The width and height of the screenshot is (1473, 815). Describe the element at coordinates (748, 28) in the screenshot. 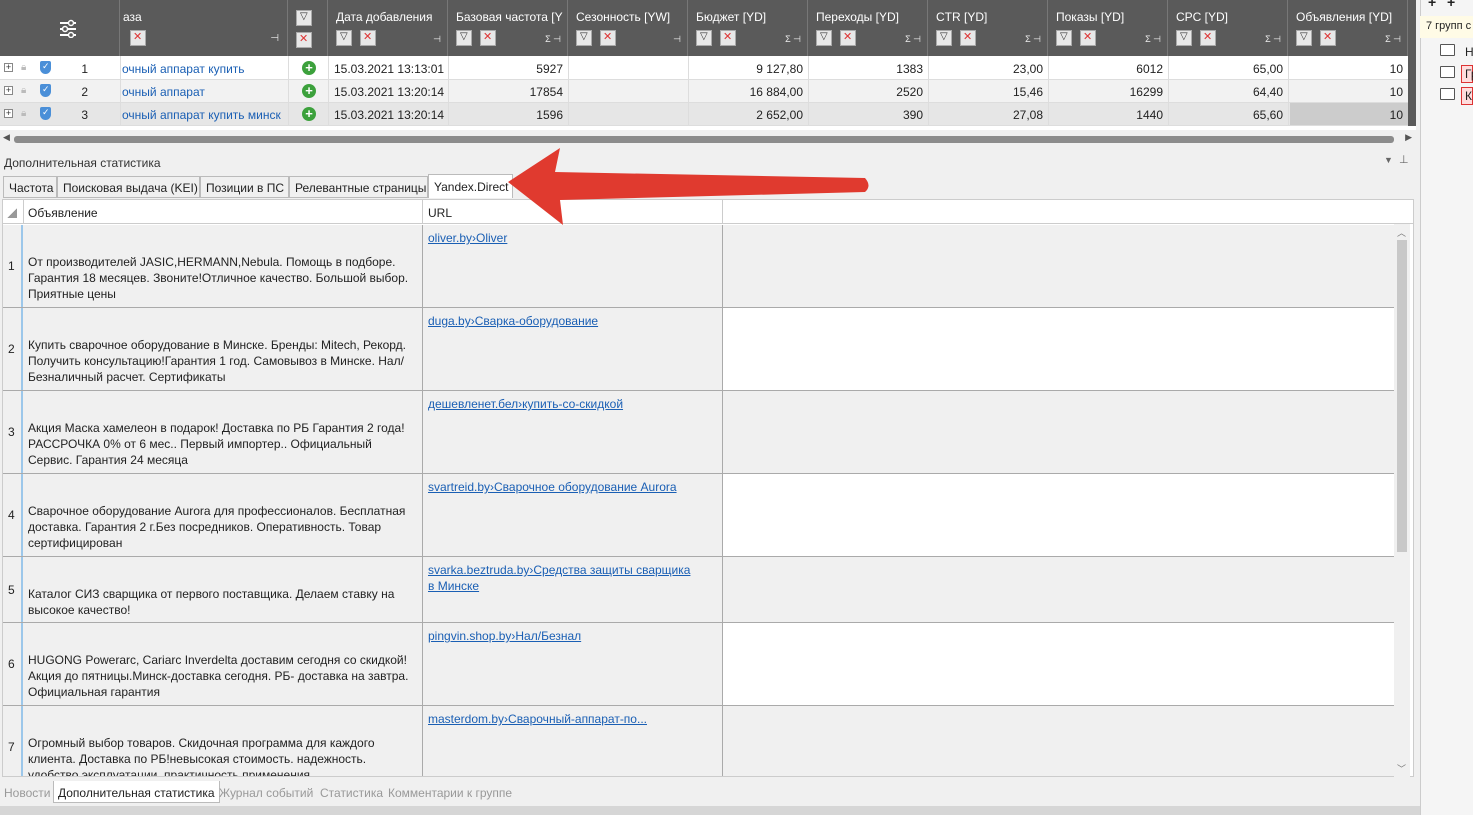

I see `col-budget: Бюджет [YD] Σ ⊣` at that location.